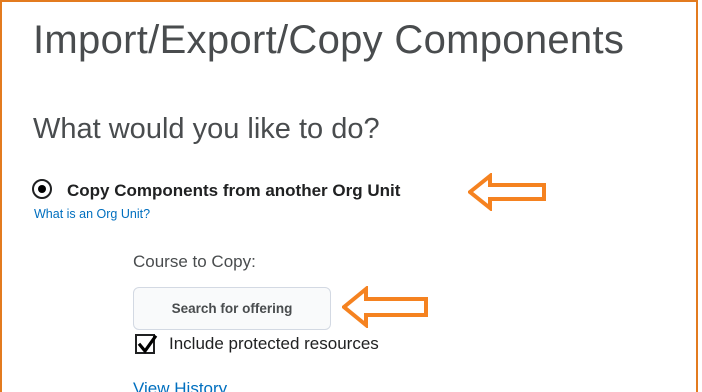 This screenshot has height=392, width=702. Describe the element at coordinates (194, 261) in the screenshot. I see `course-to-copy-label: Course to Copy:` at that location.